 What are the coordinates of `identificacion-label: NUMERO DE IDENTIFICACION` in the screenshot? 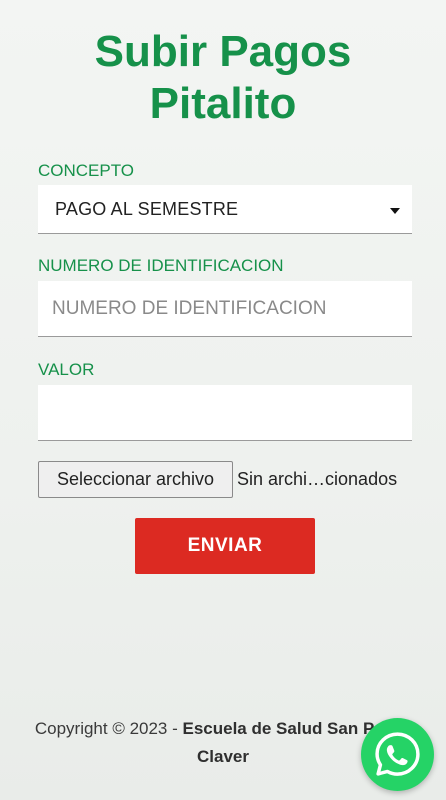 It's located at (161, 265).